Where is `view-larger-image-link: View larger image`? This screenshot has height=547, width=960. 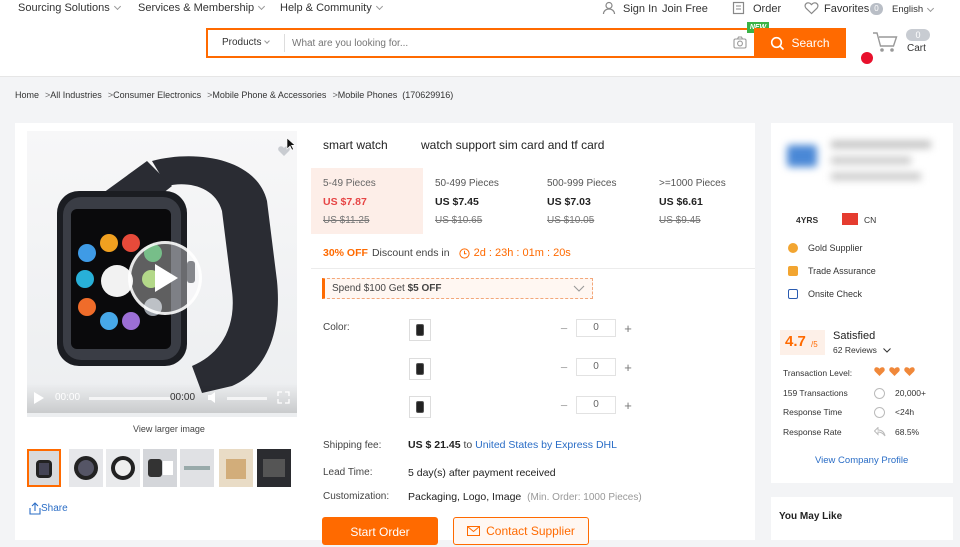
view-larger-image-link: View larger image is located at coordinates (169, 429).